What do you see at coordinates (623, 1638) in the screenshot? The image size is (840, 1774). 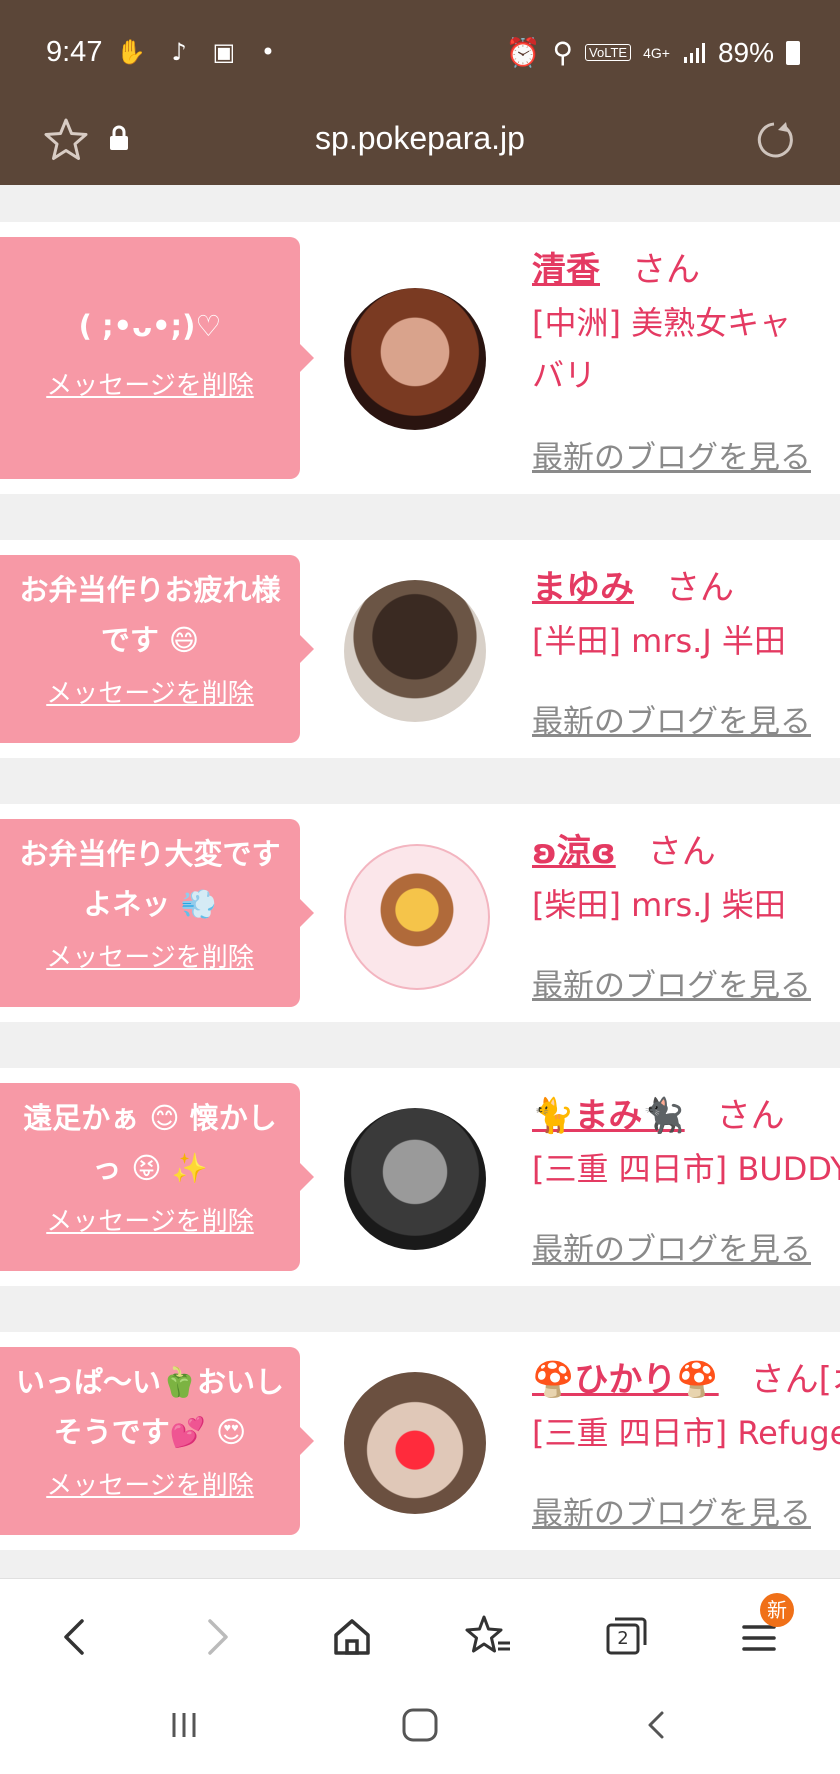 I see `tabs-count: 2` at bounding box center [623, 1638].